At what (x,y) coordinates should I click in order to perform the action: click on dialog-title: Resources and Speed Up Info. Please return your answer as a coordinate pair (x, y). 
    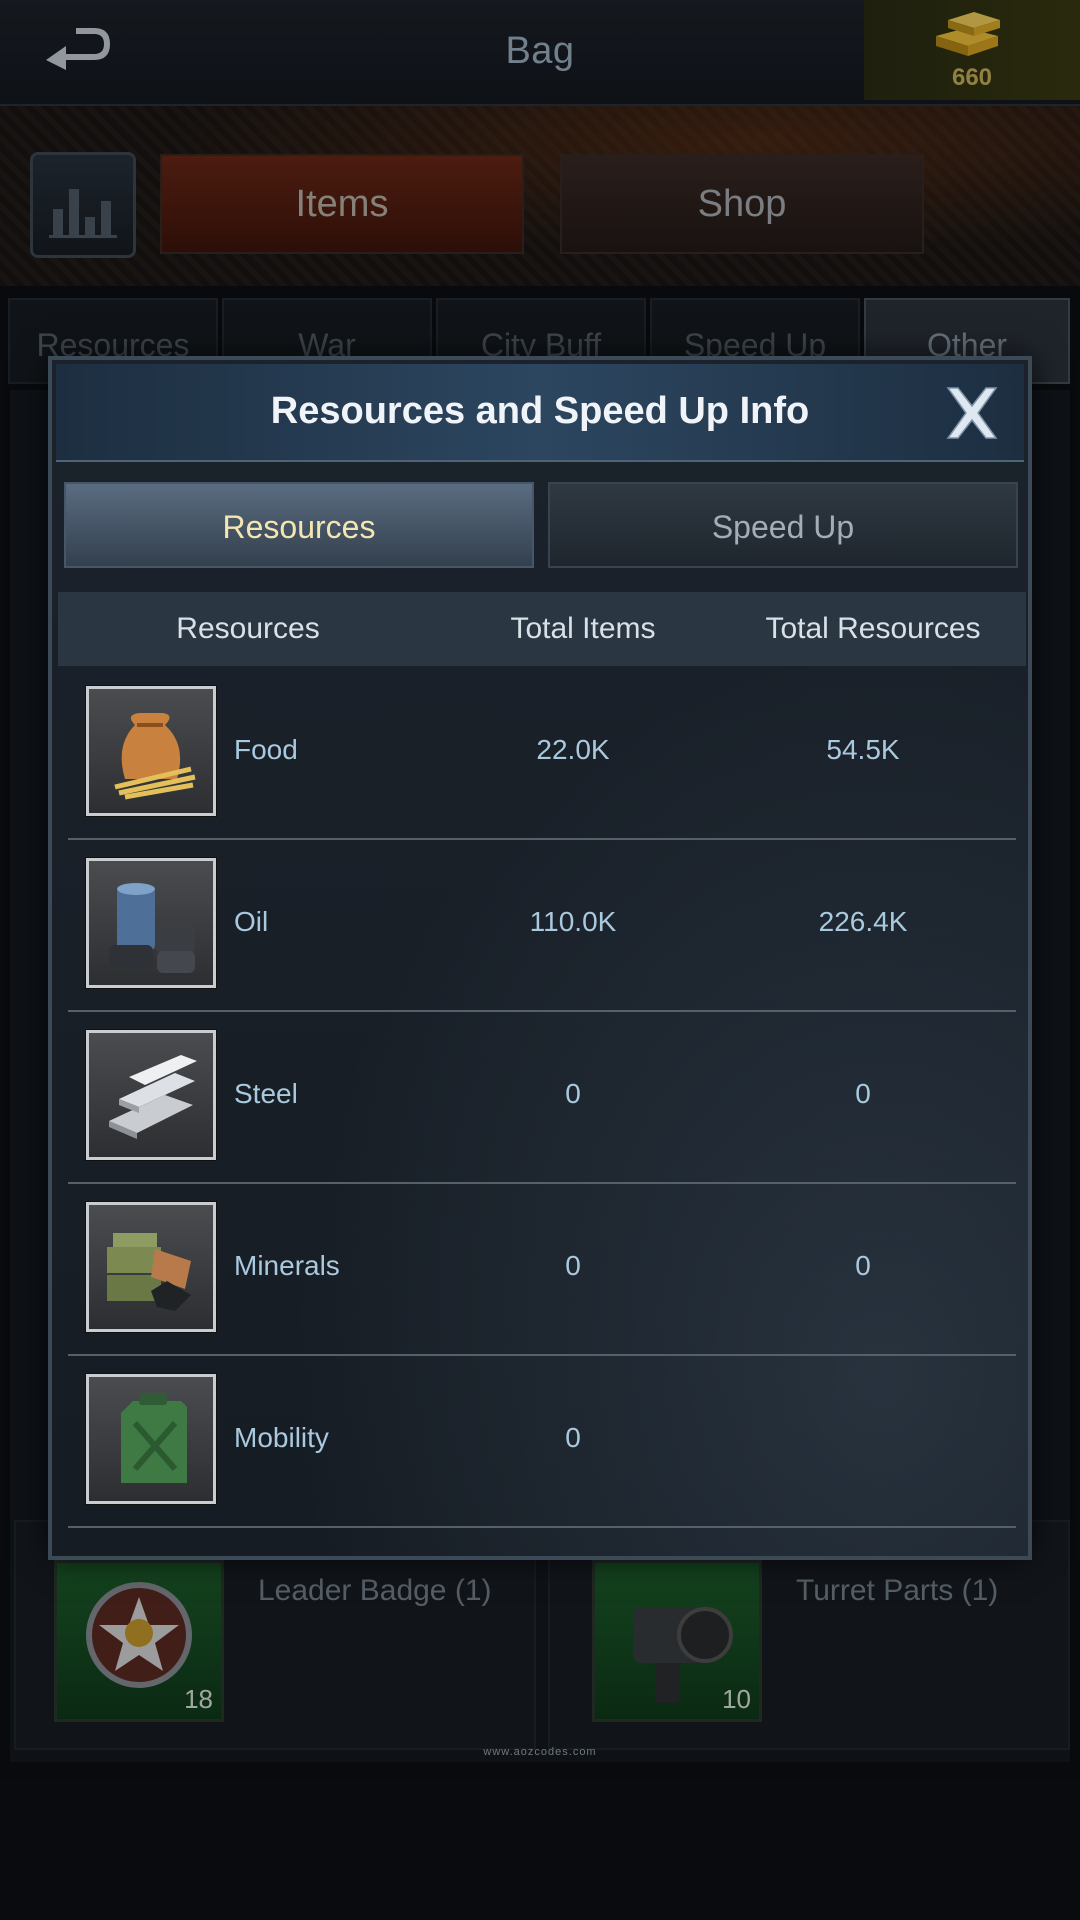
    Looking at the image, I should click on (540, 411).